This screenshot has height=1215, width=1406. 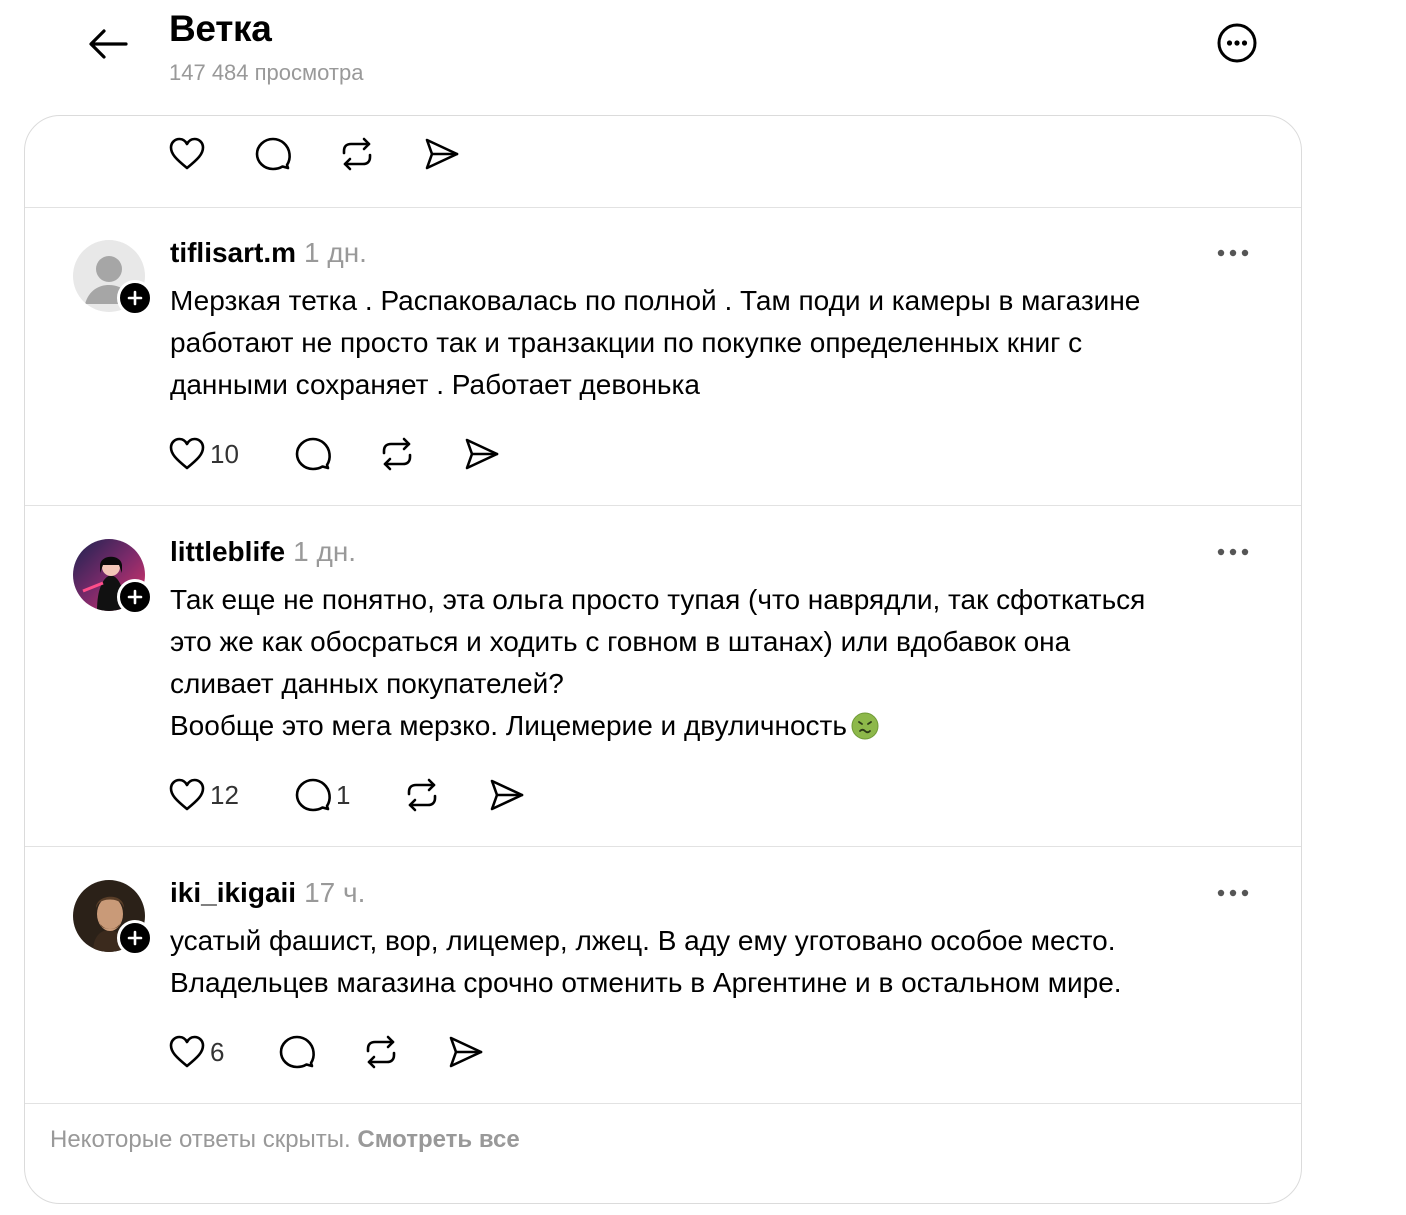 I want to click on back-arrow-icon, so click(x=108, y=44).